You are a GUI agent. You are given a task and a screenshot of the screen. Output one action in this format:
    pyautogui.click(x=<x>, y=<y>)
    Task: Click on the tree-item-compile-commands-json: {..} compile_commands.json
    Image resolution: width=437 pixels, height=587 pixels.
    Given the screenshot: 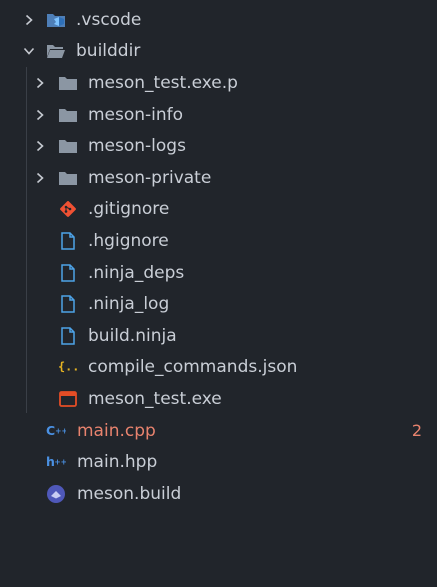 What is the action you would take?
    pyautogui.click(x=218, y=368)
    